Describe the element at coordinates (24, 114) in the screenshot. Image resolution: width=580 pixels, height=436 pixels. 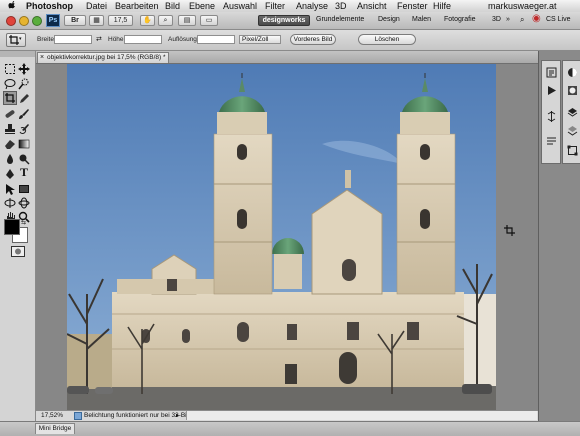
I see `brush-tool-icon` at that location.